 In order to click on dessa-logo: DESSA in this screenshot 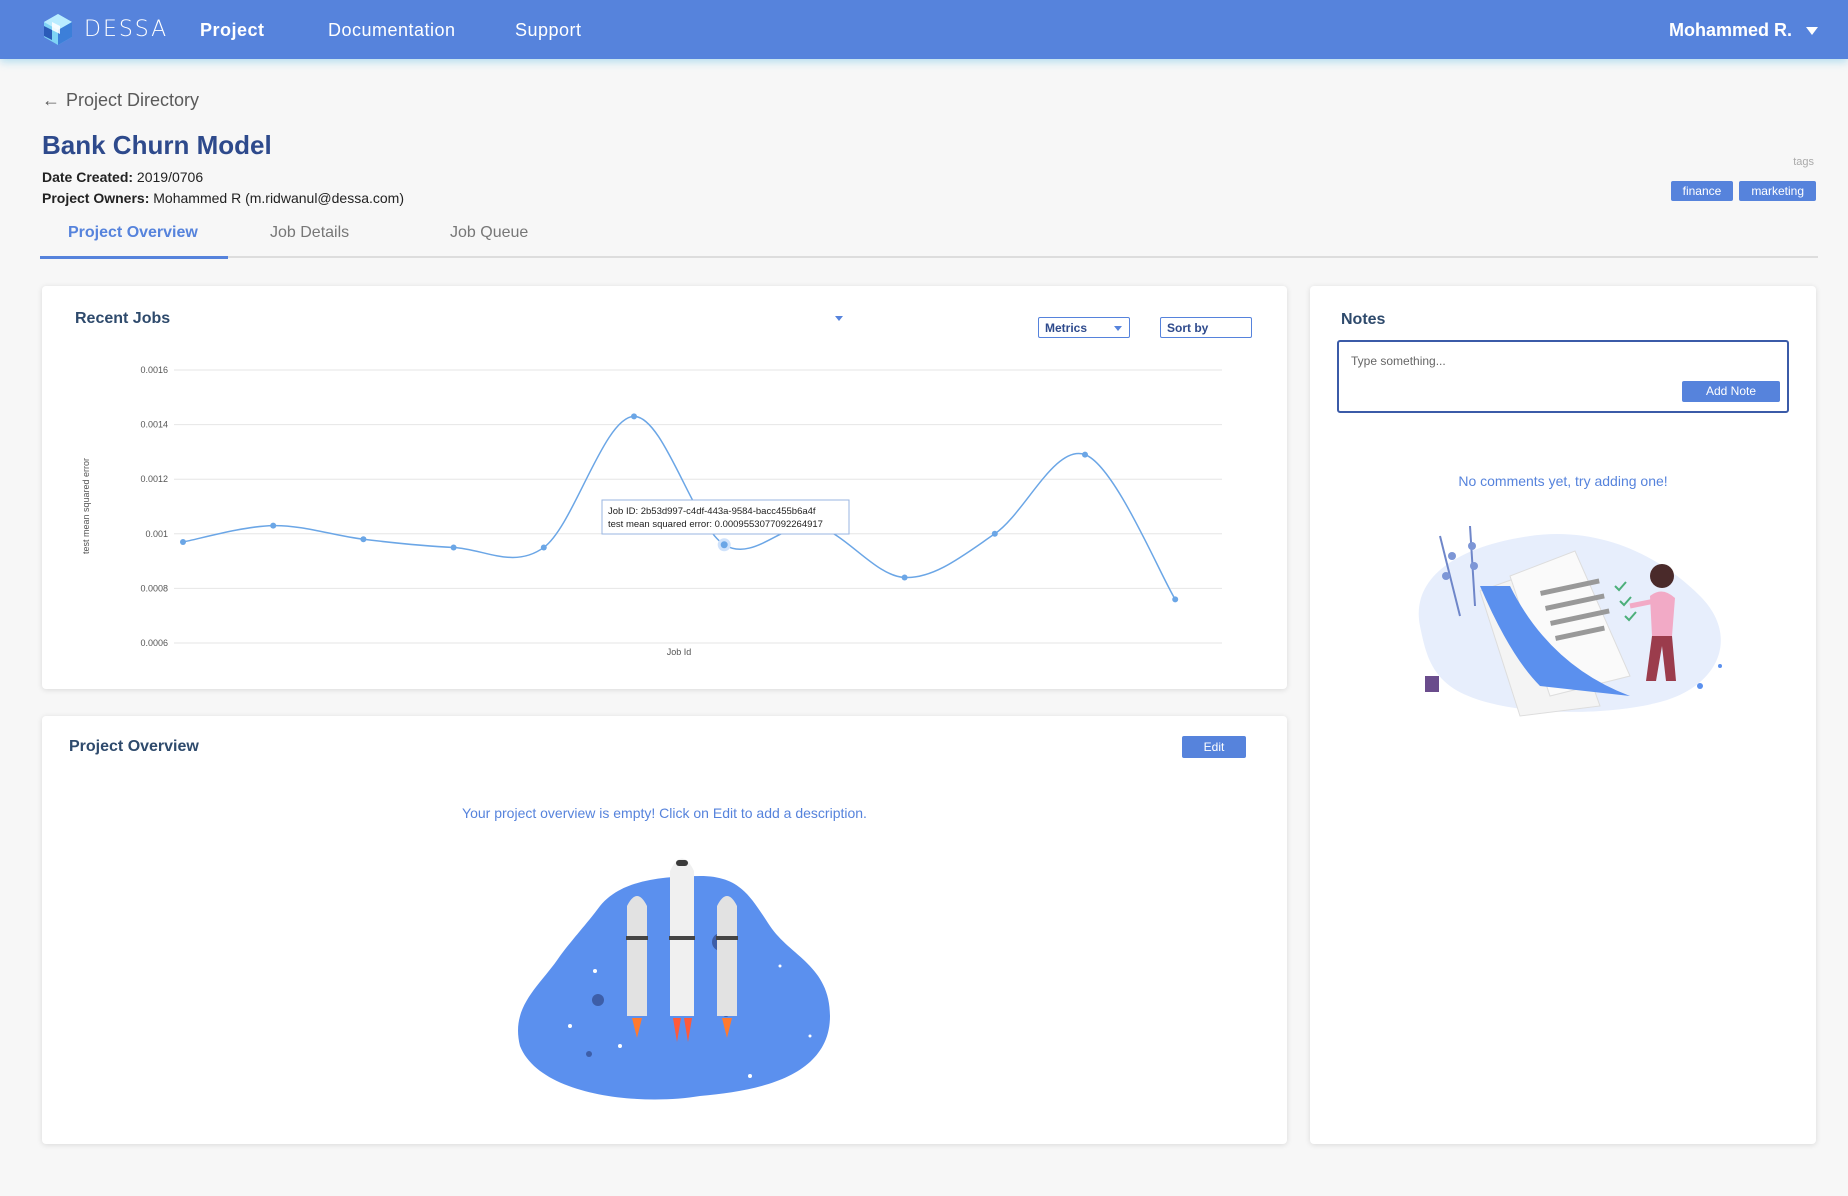, I will do `click(104, 29)`.